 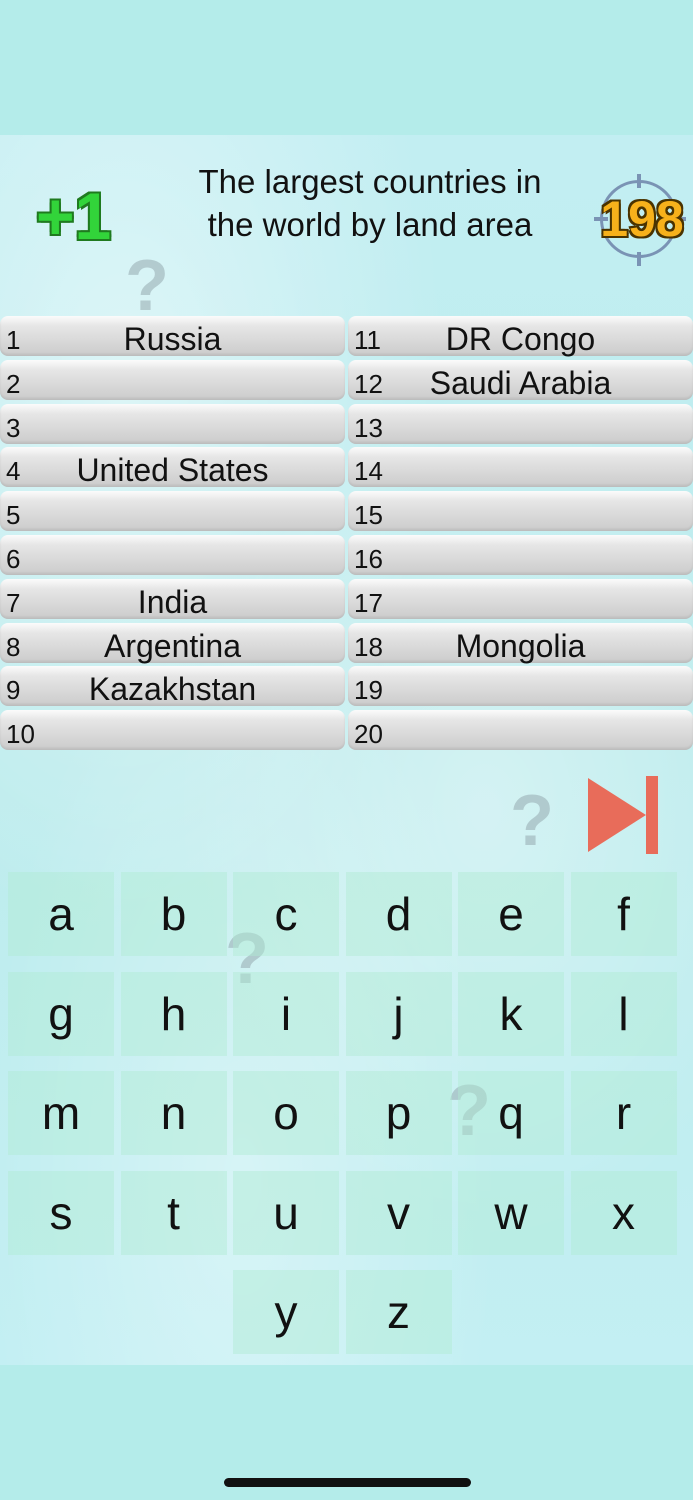 What do you see at coordinates (623, 1013) in the screenshot?
I see `key-l: l` at bounding box center [623, 1013].